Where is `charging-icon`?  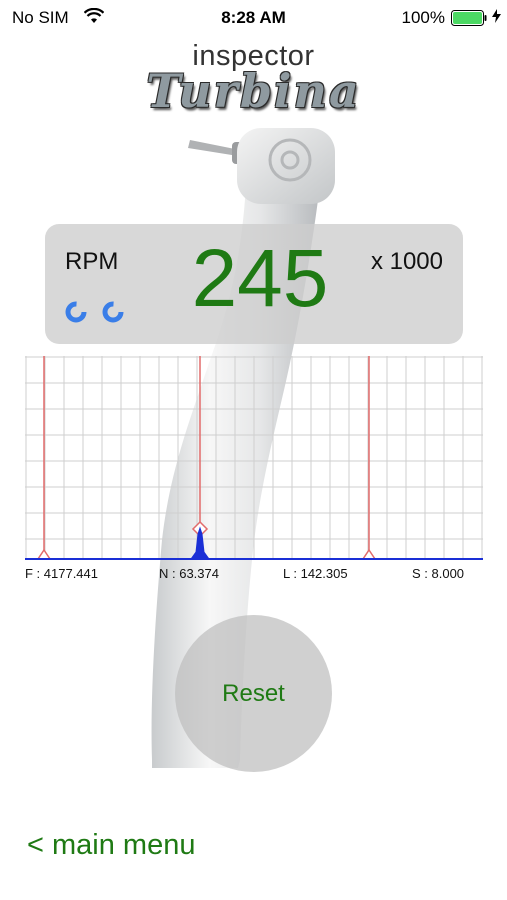
charging-icon is located at coordinates (496, 16).